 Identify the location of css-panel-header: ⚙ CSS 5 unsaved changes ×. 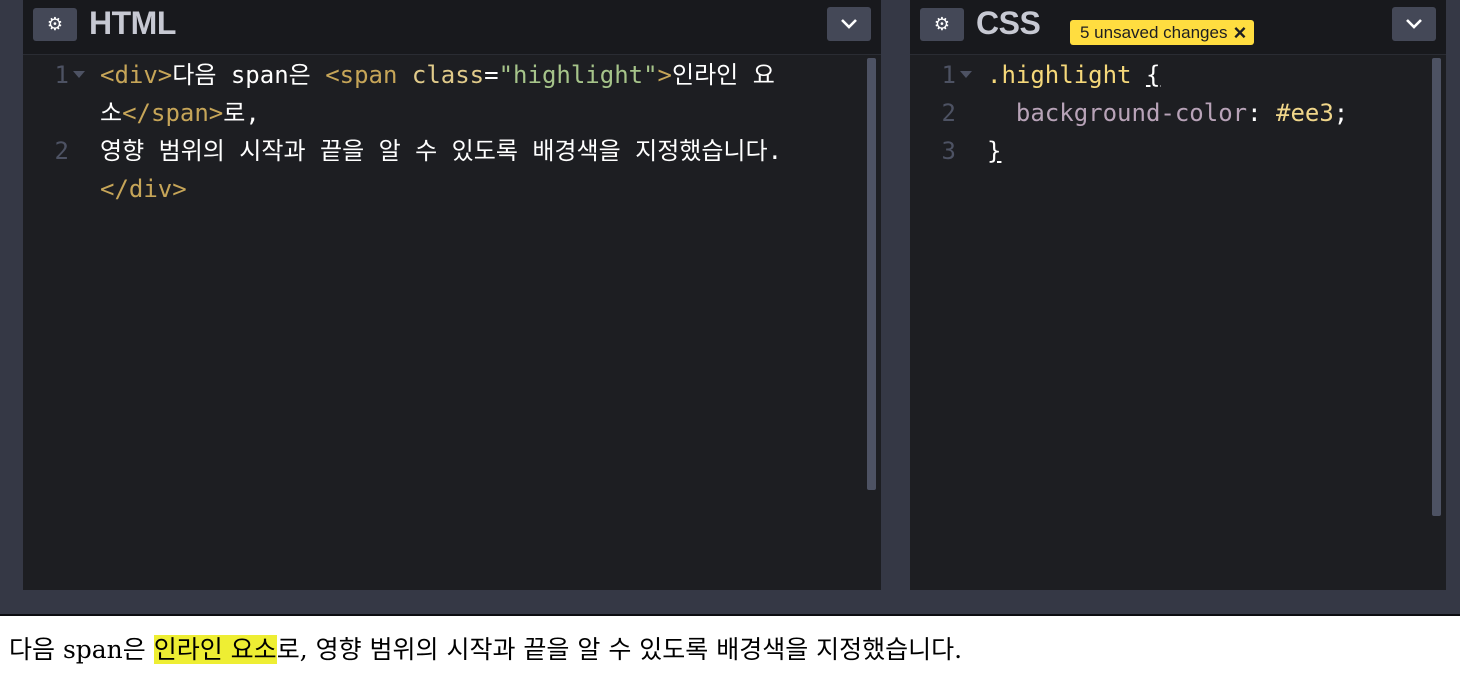
(1178, 27).